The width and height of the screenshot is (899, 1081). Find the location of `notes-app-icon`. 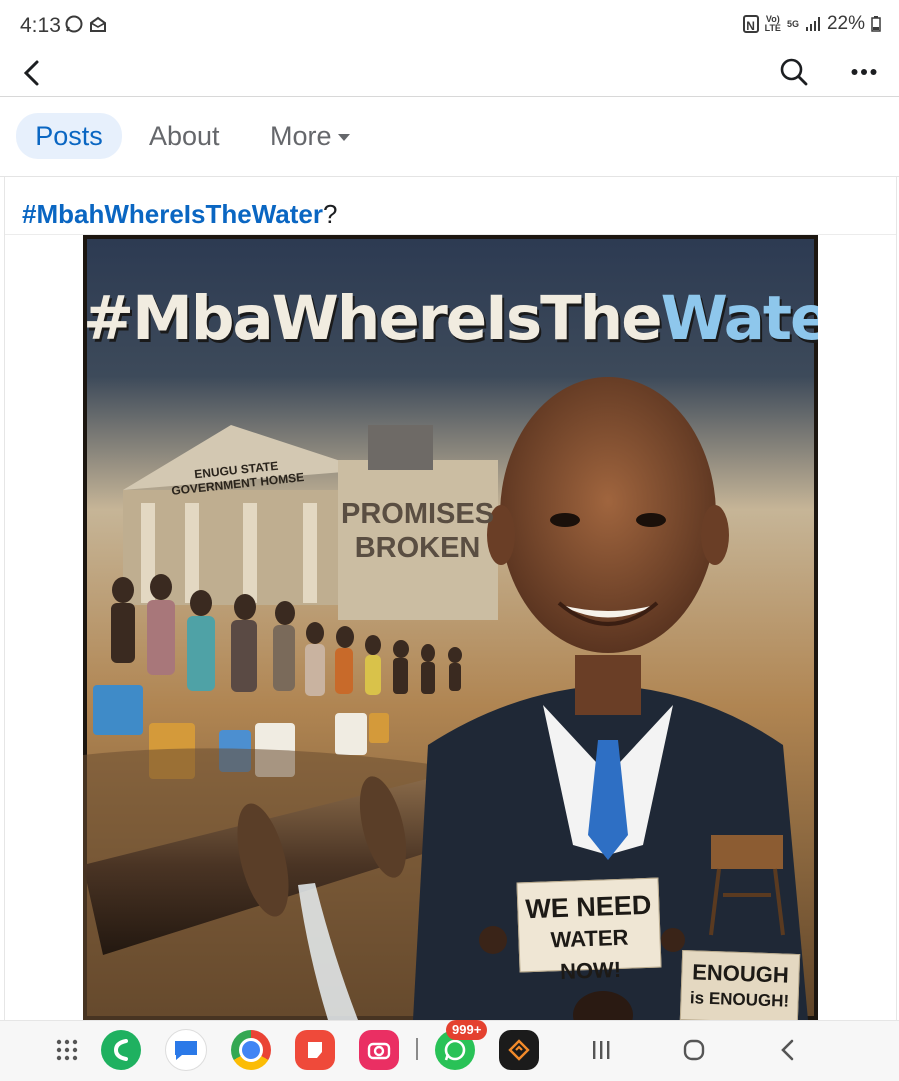

notes-app-icon is located at coordinates (315, 1050).